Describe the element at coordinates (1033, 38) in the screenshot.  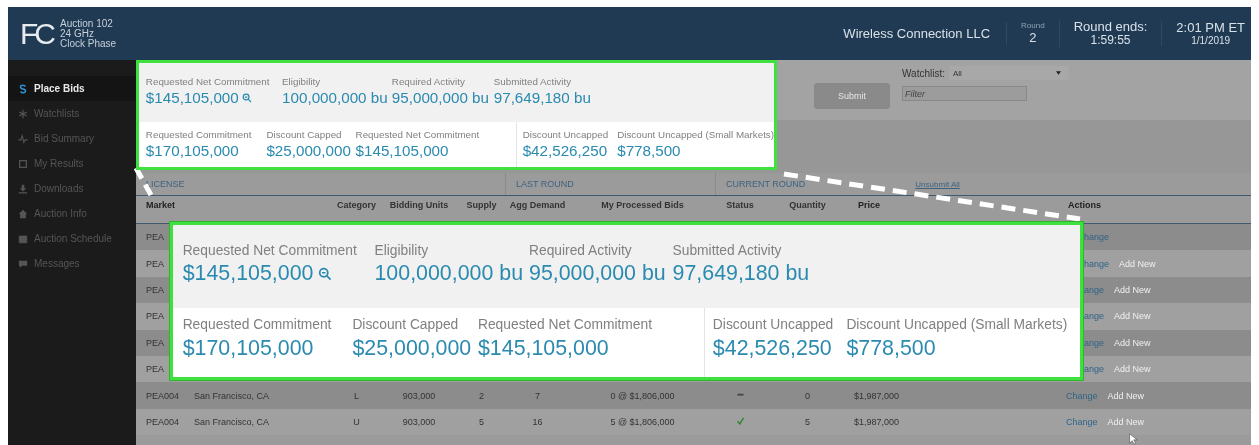
I see `round-number: 2` at that location.